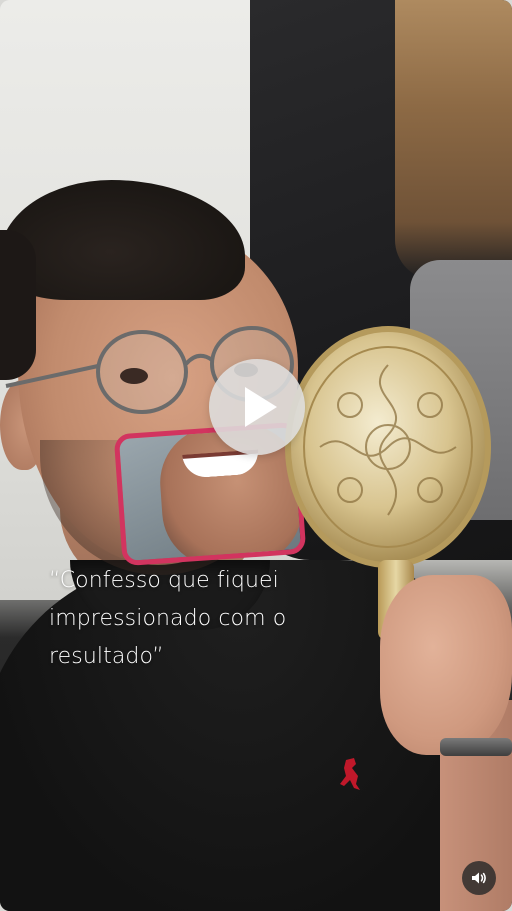 This screenshot has width=512, height=911. Describe the element at coordinates (261, 407) in the screenshot. I see `play-icon` at that location.